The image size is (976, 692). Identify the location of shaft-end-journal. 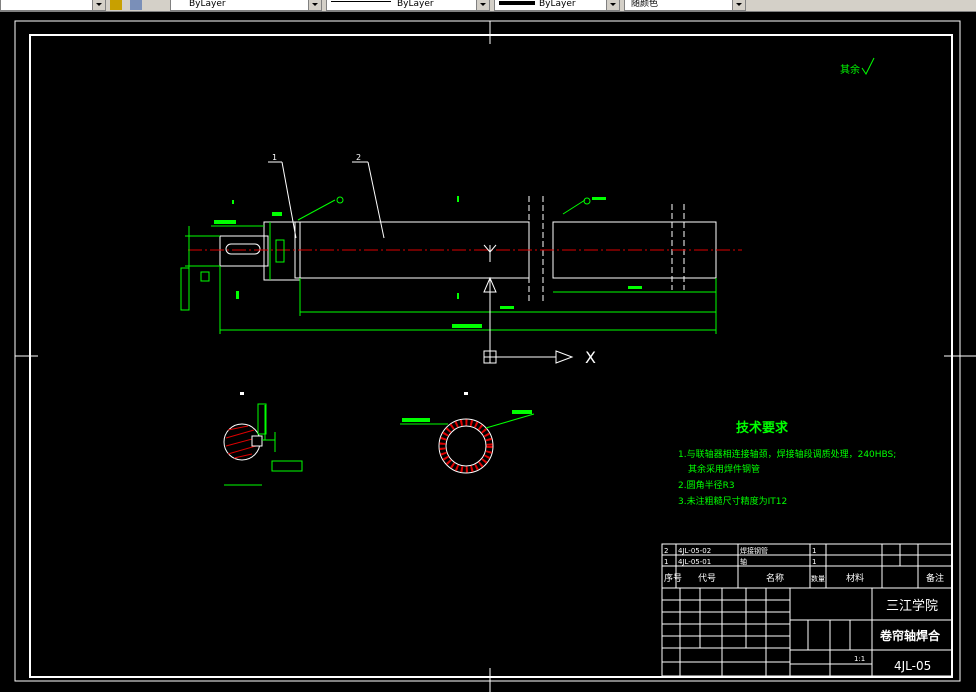
(244, 251).